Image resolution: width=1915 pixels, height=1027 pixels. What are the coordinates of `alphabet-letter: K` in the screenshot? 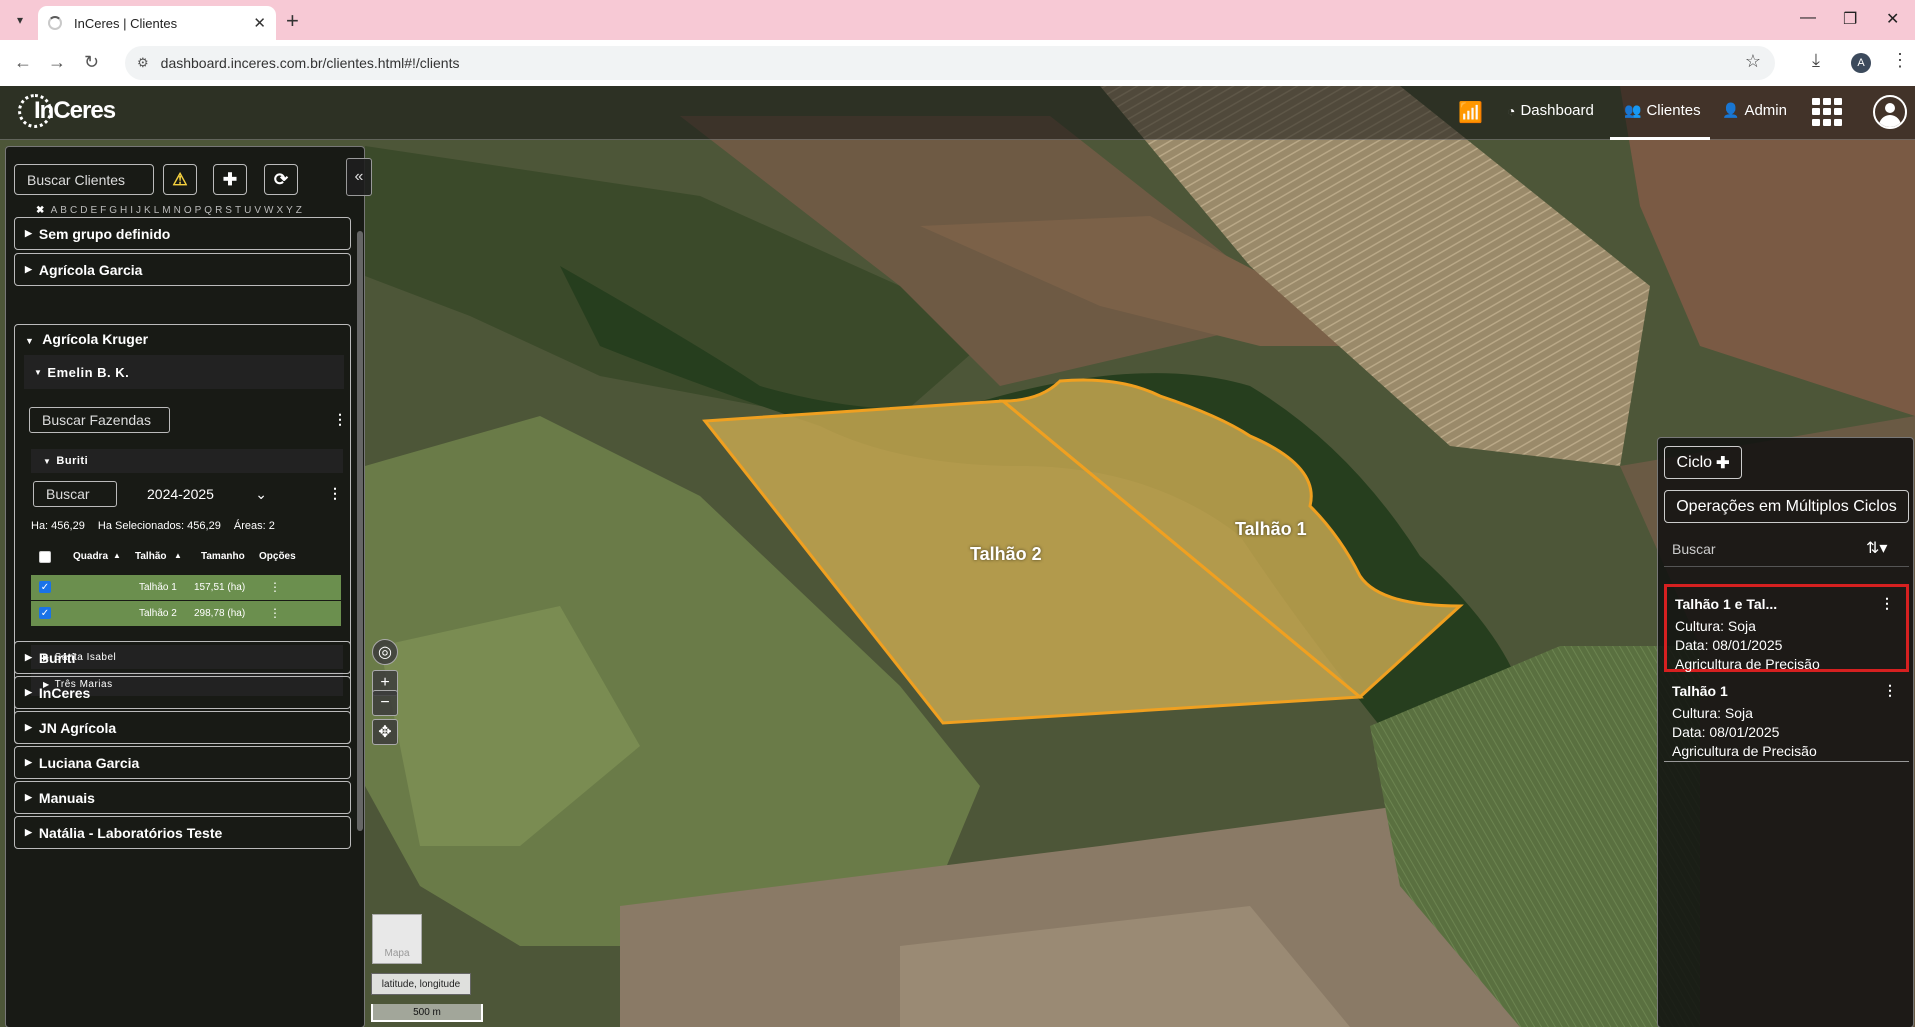 It's located at (148, 210).